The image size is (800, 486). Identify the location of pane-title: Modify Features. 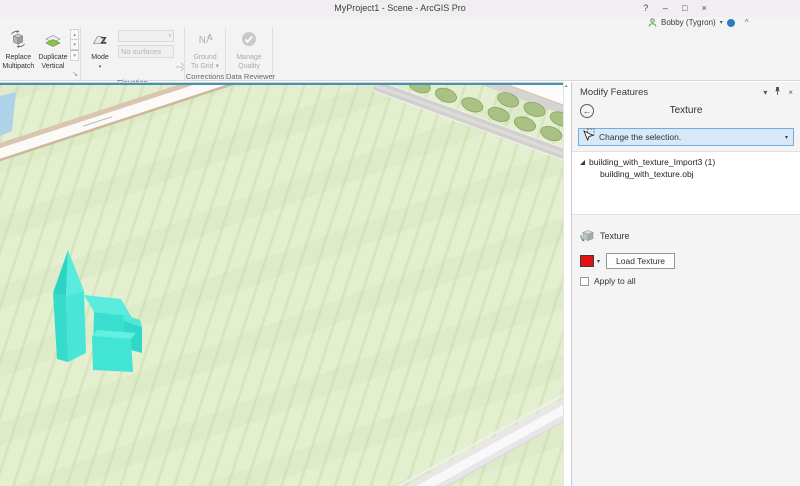
(614, 92).